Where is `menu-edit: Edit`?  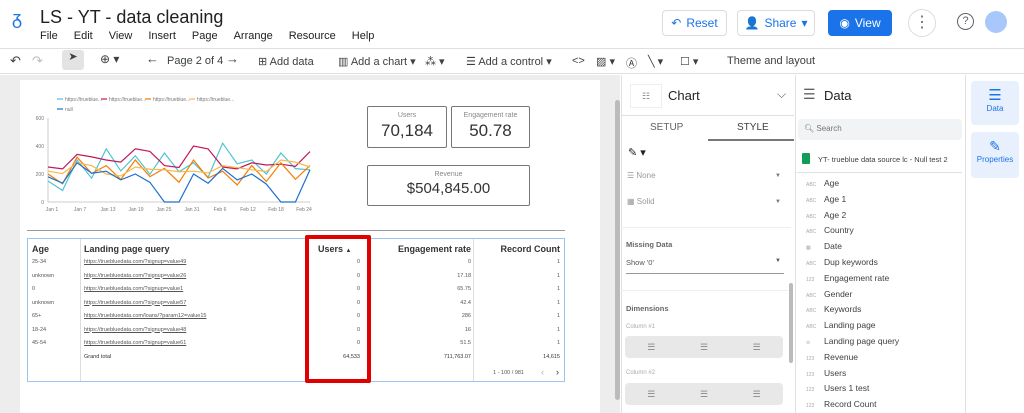 menu-edit: Edit is located at coordinates (83, 36).